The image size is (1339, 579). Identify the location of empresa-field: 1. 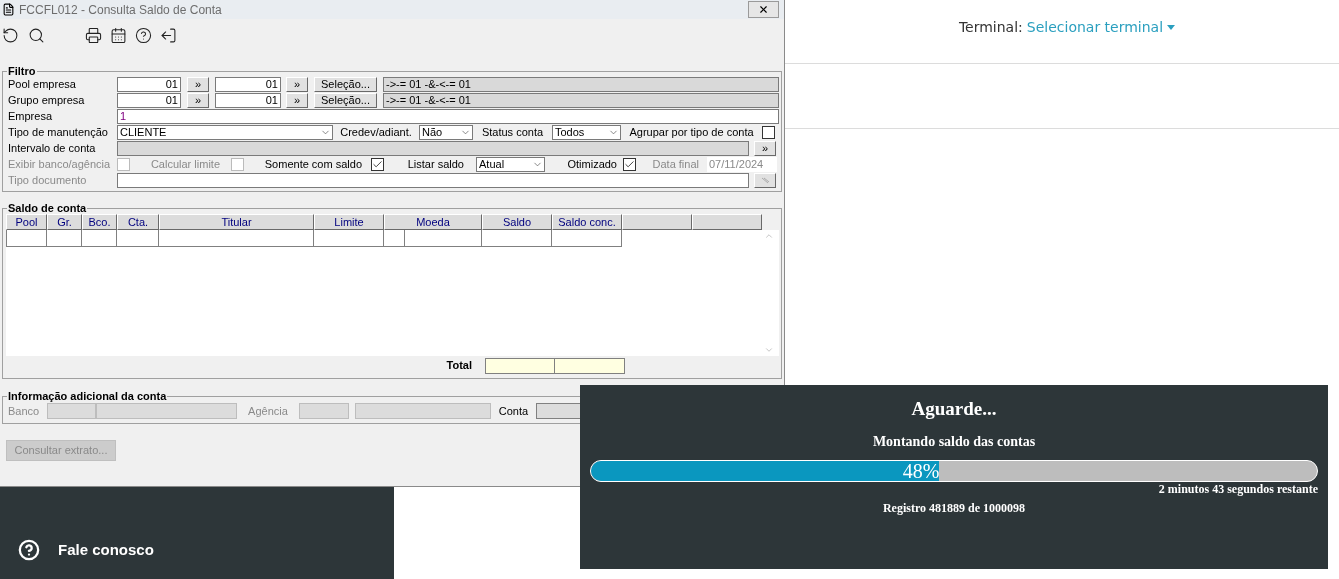
(448, 116).